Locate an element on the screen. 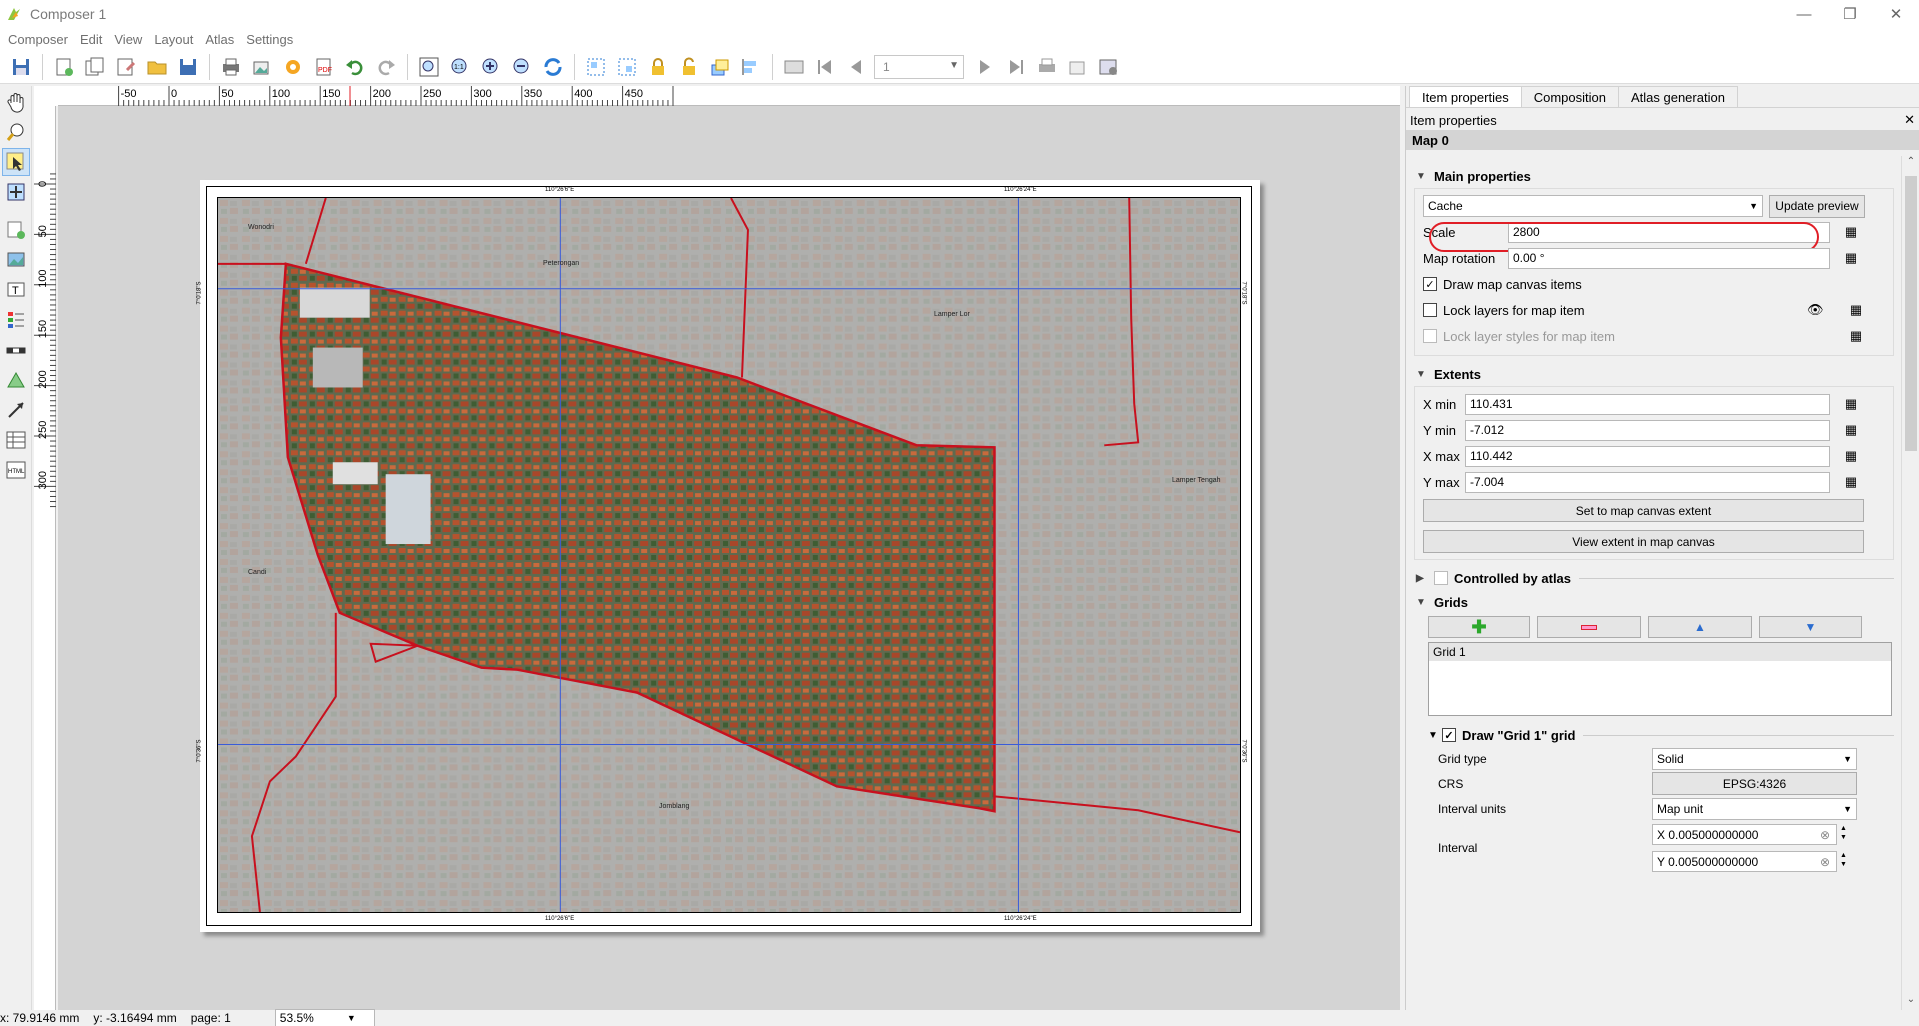  add-image-icon is located at coordinates (16, 260).